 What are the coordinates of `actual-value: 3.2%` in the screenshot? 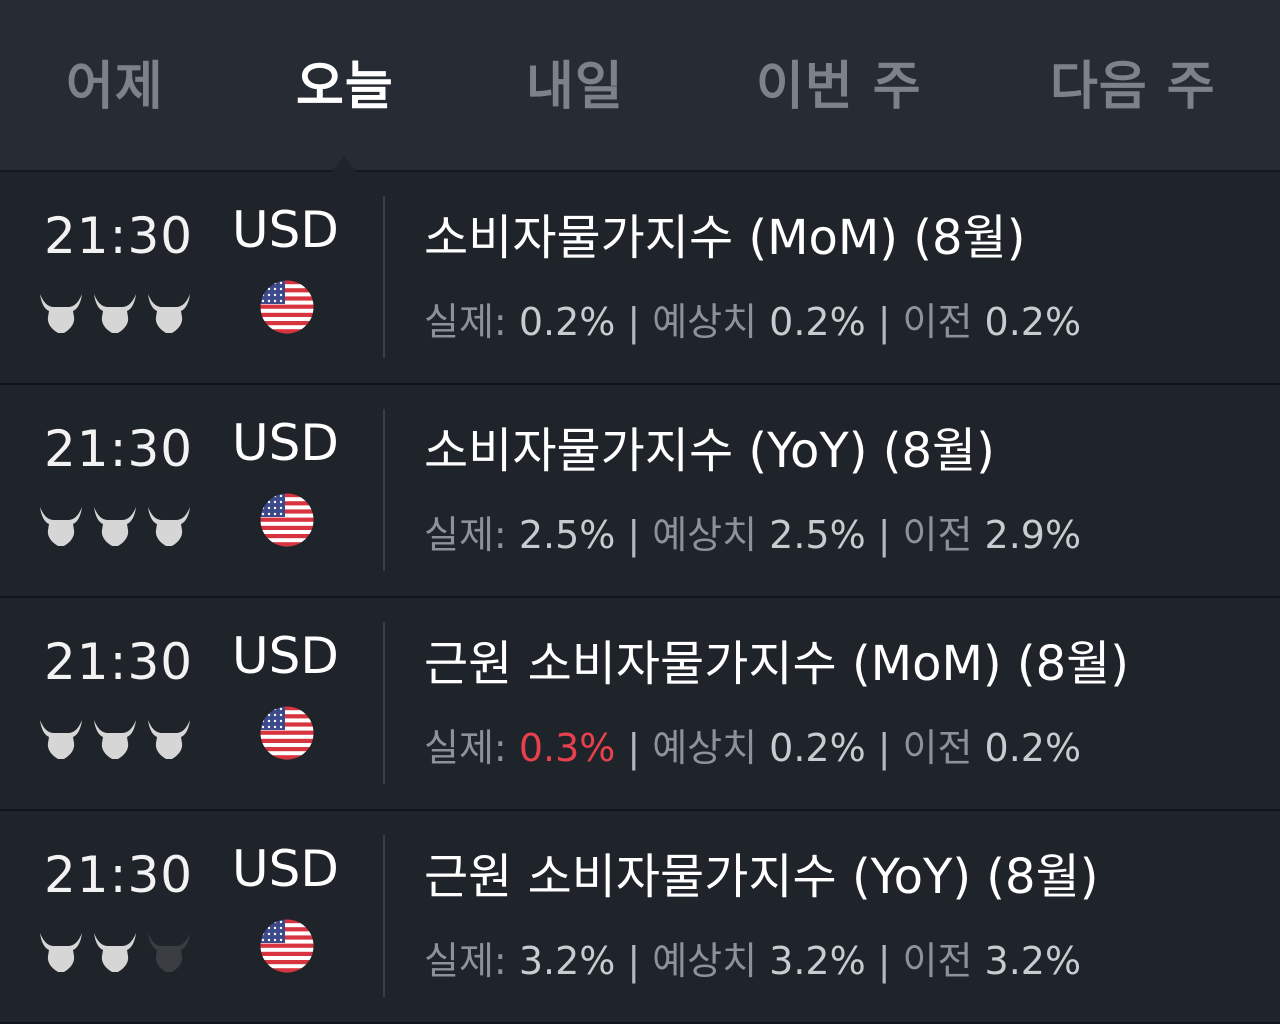 It's located at (567, 961).